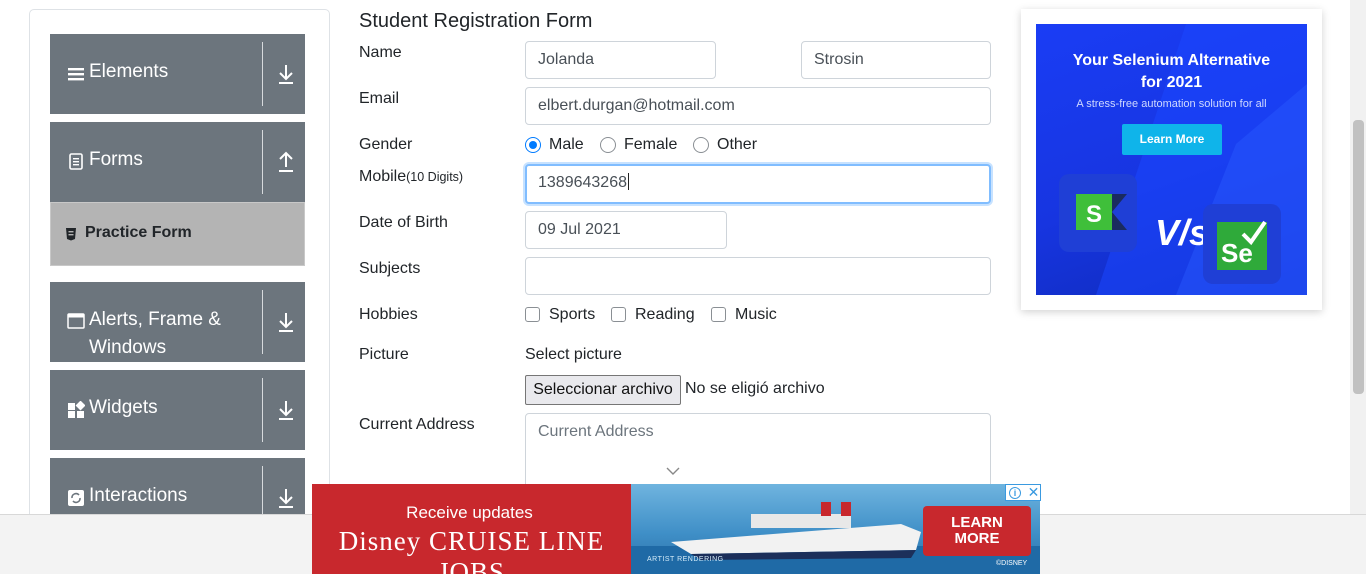  What do you see at coordinates (628, 181) in the screenshot?
I see `text-caret` at bounding box center [628, 181].